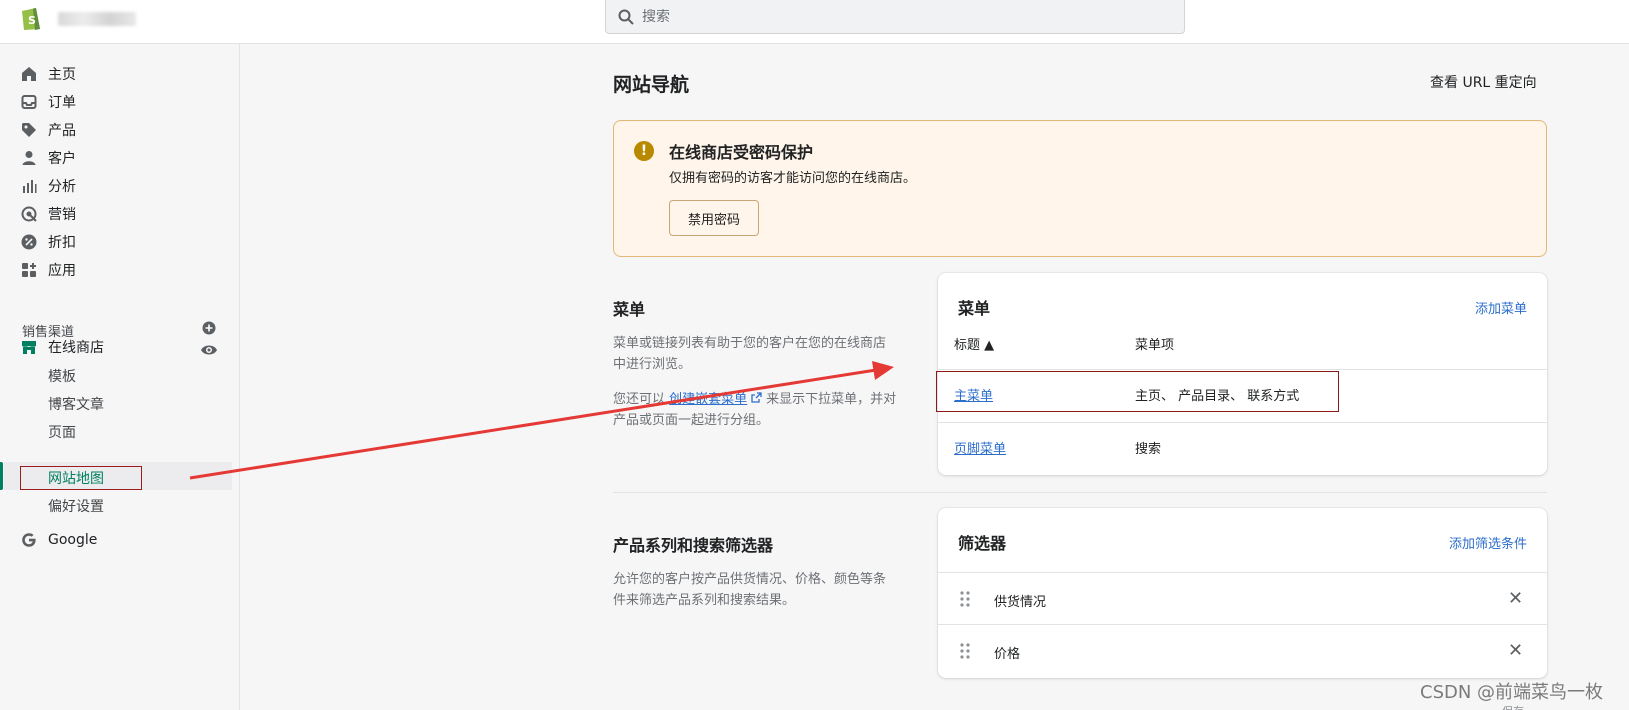 This screenshot has height=710, width=1629. I want to click on sidebar-item-google: Google, so click(58, 540).